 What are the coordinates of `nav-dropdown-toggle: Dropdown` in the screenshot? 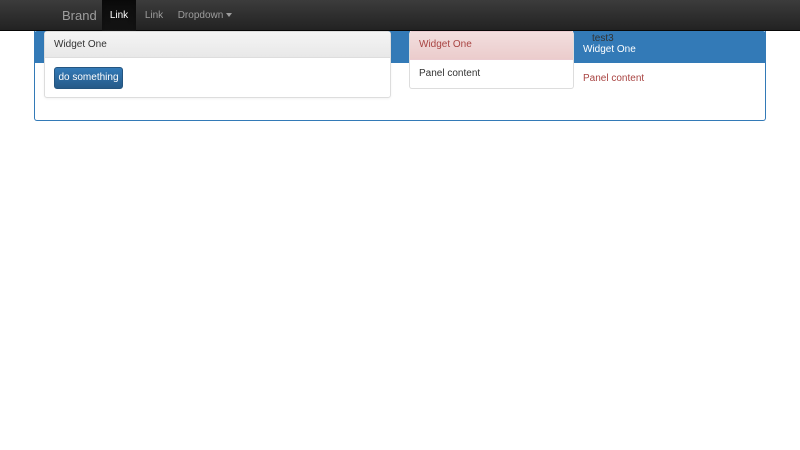 It's located at (205, 15).